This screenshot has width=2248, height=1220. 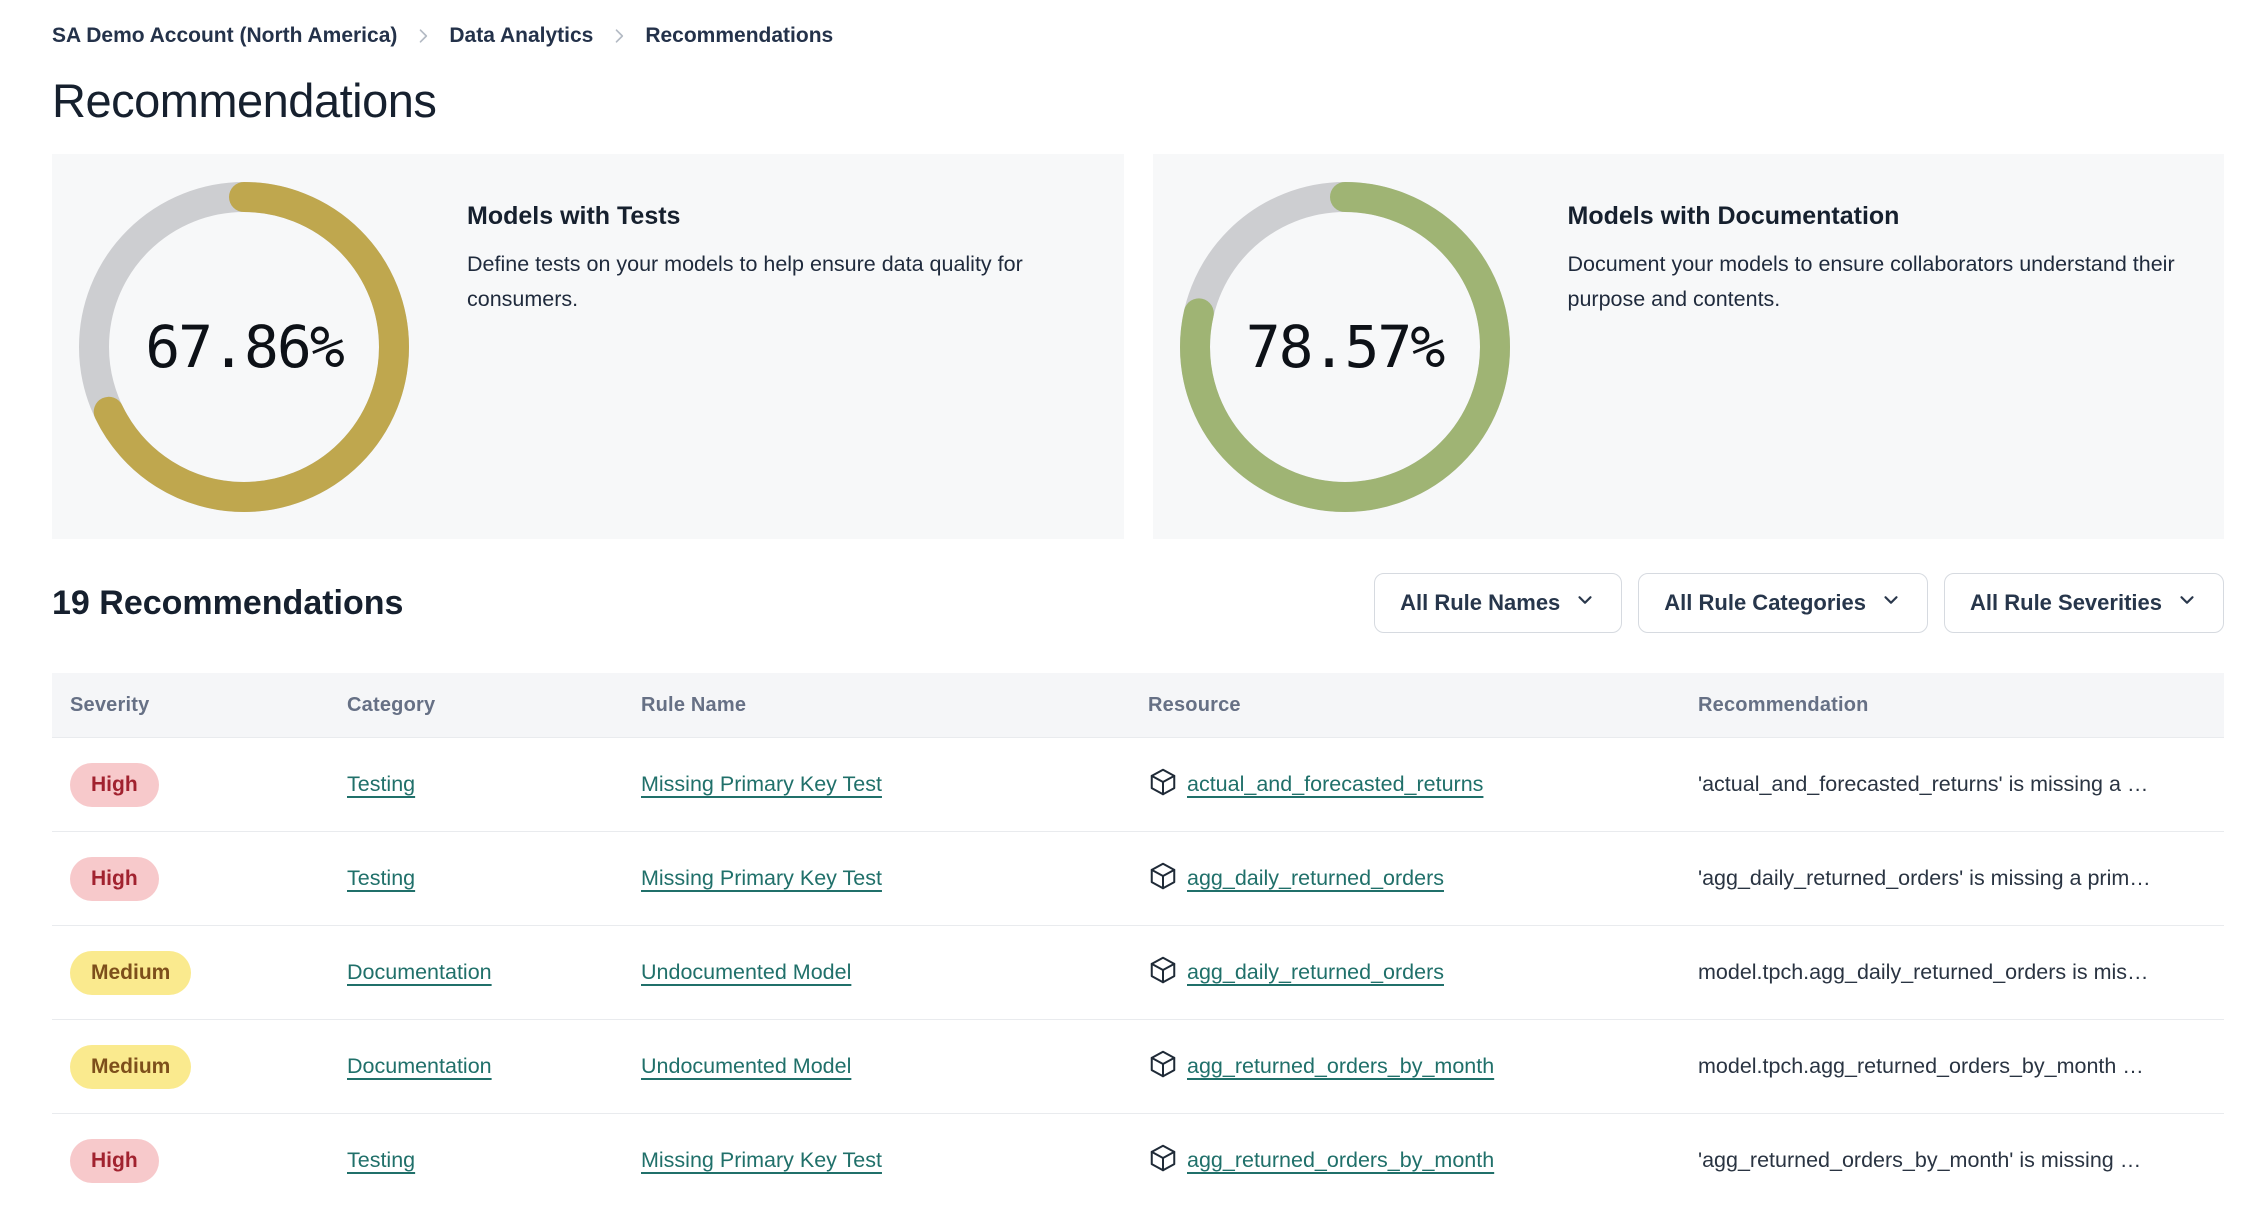 What do you see at coordinates (521, 36) in the screenshot?
I see `breadcrumb-project: Data Analytics` at bounding box center [521, 36].